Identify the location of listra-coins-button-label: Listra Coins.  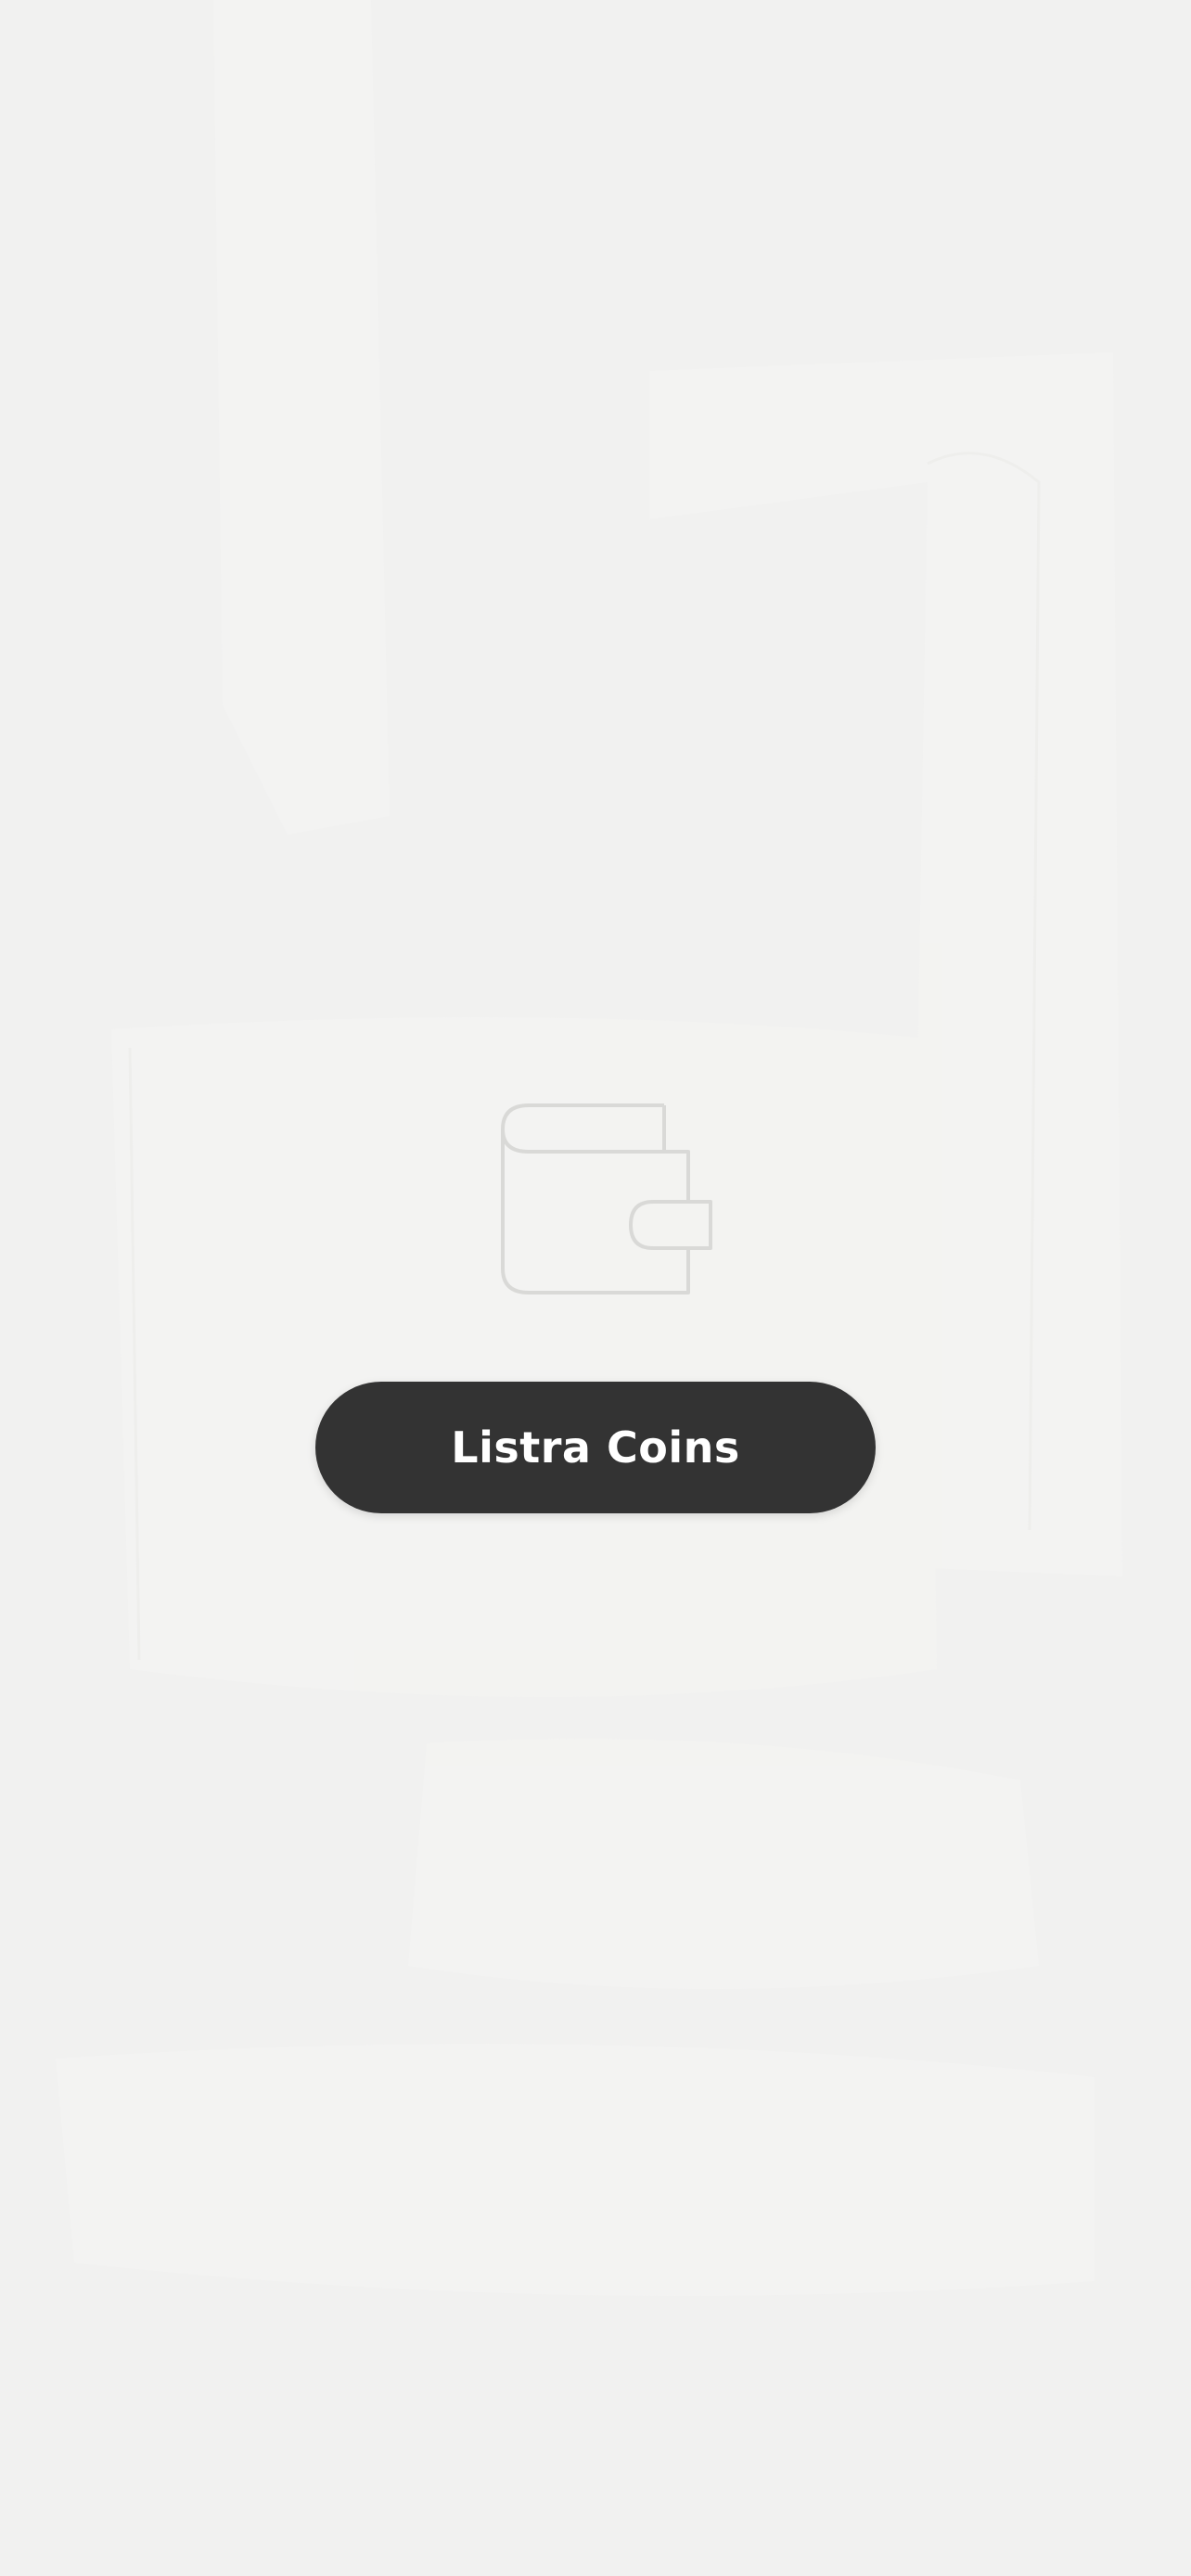
(595, 1447).